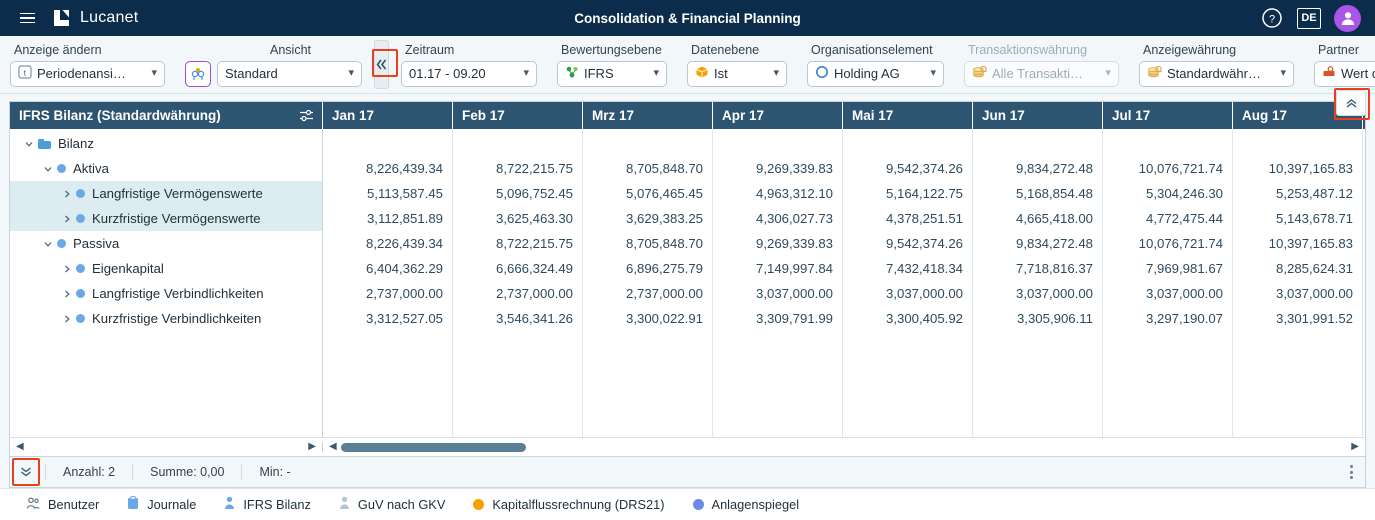 The height and width of the screenshot is (520, 1375). Describe the element at coordinates (387, 218) in the screenshot. I see `grid-data-cell: 3,112,851.89` at that location.